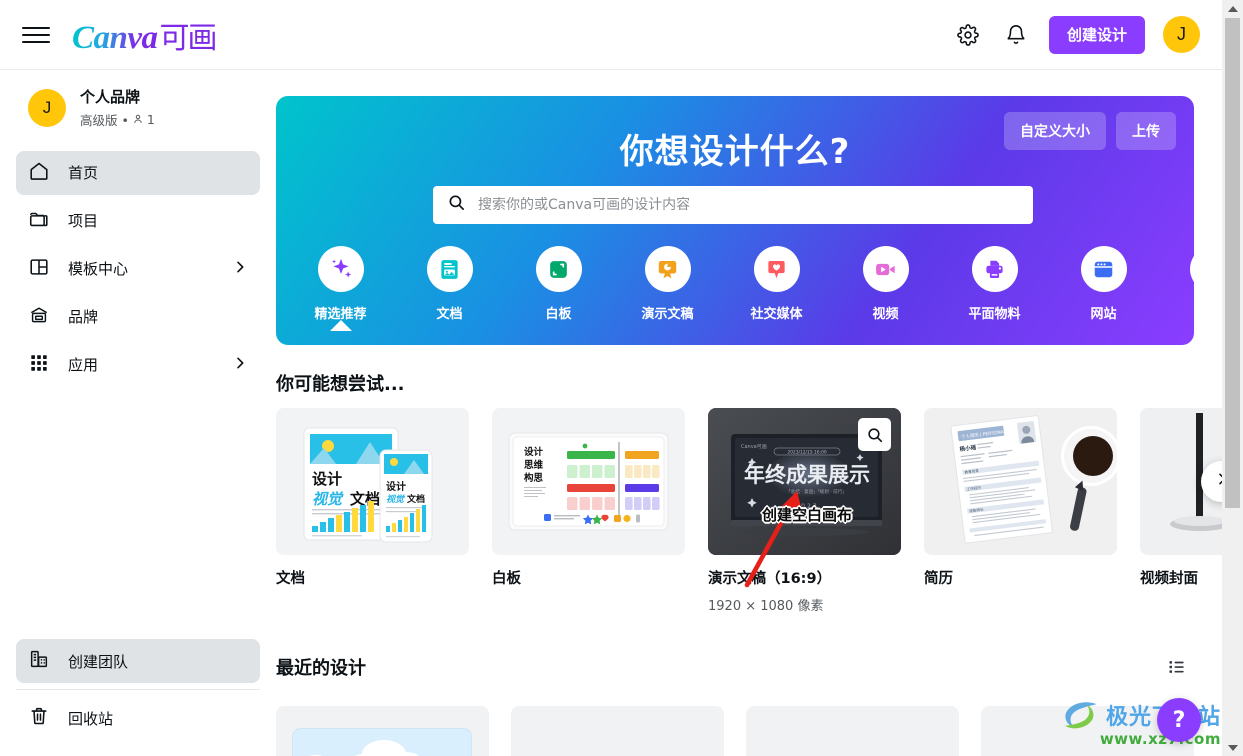 The height and width of the screenshot is (756, 1243). What do you see at coordinates (776, 314) in the screenshot?
I see `hero-category-label: 社交媒体` at bounding box center [776, 314].